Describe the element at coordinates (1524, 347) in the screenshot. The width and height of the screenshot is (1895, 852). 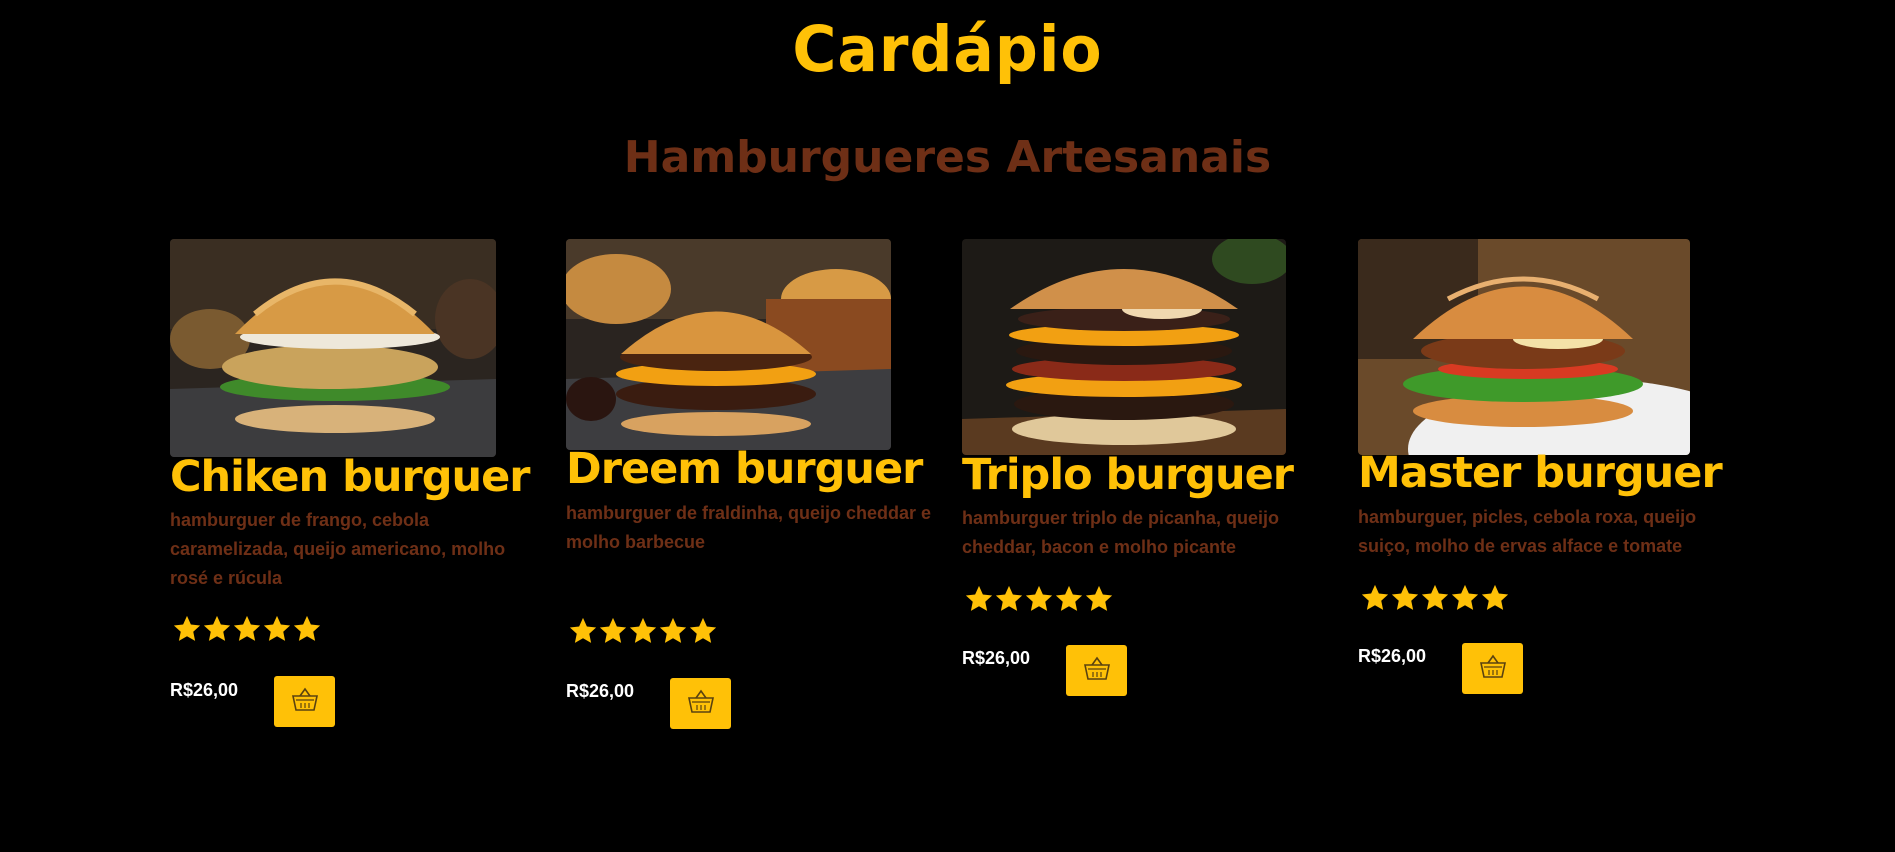
I see `master-burger-photo` at that location.